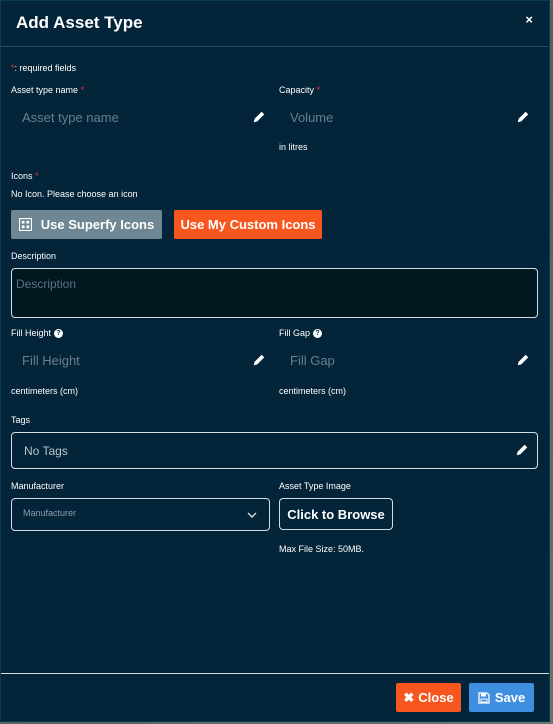 This screenshot has height=724, width=553. I want to click on manufacturer-label: Manufacturer, so click(38, 486).